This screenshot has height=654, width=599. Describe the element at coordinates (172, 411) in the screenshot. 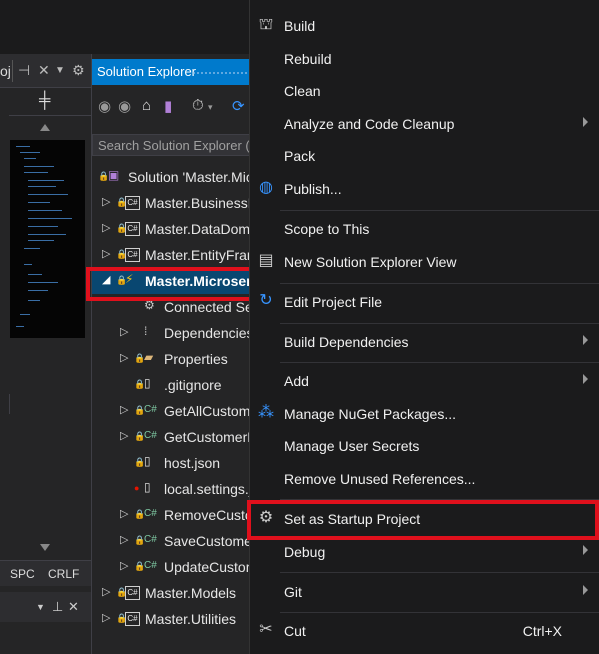

I see `tree-item-file: ▷ 🔒 C# GetAllCustomers.cs` at that location.